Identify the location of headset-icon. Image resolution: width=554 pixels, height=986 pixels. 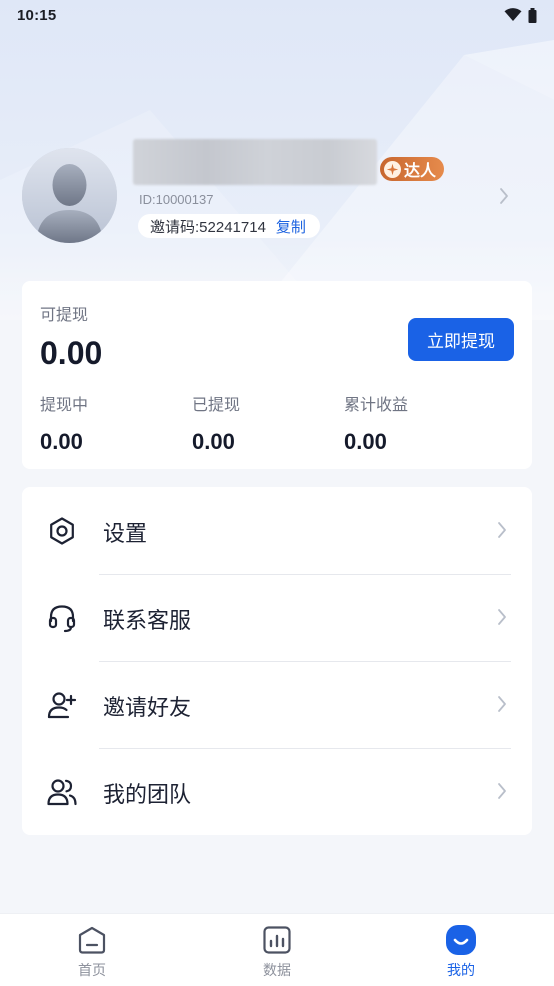
(62, 619).